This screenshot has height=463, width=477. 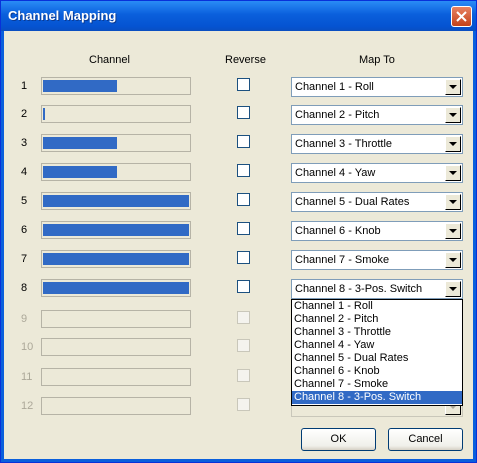 I want to click on cancel-button: Cancel, so click(x=425, y=439).